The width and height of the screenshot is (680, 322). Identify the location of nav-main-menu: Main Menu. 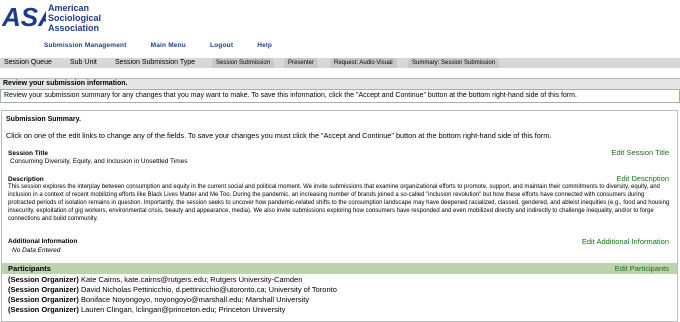
(168, 45).